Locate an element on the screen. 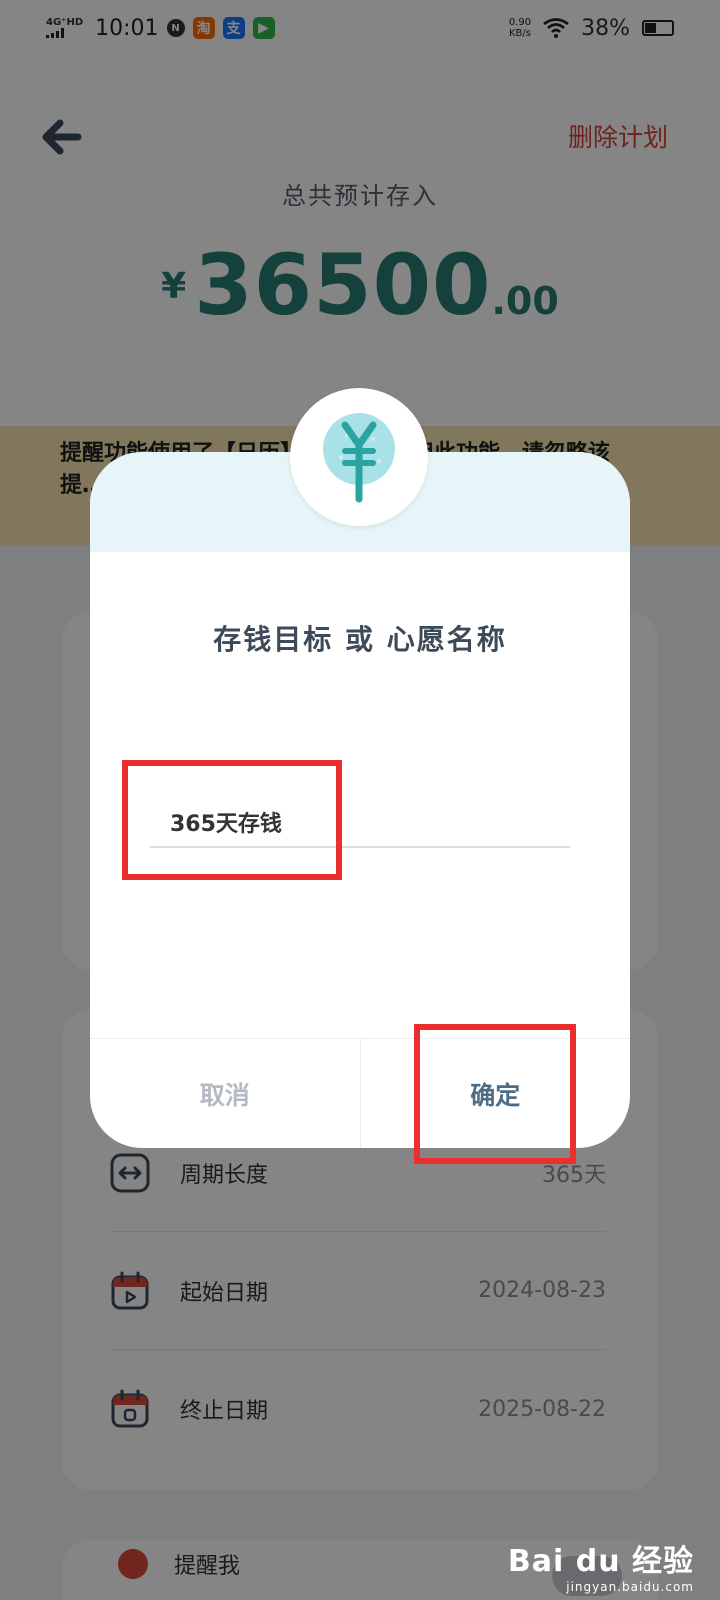  money-tree-emblem is located at coordinates (359, 457).